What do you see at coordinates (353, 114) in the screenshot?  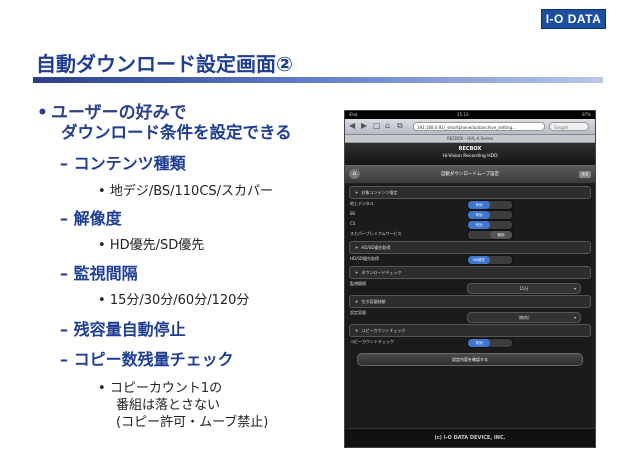 I see `status-device: iPad` at bounding box center [353, 114].